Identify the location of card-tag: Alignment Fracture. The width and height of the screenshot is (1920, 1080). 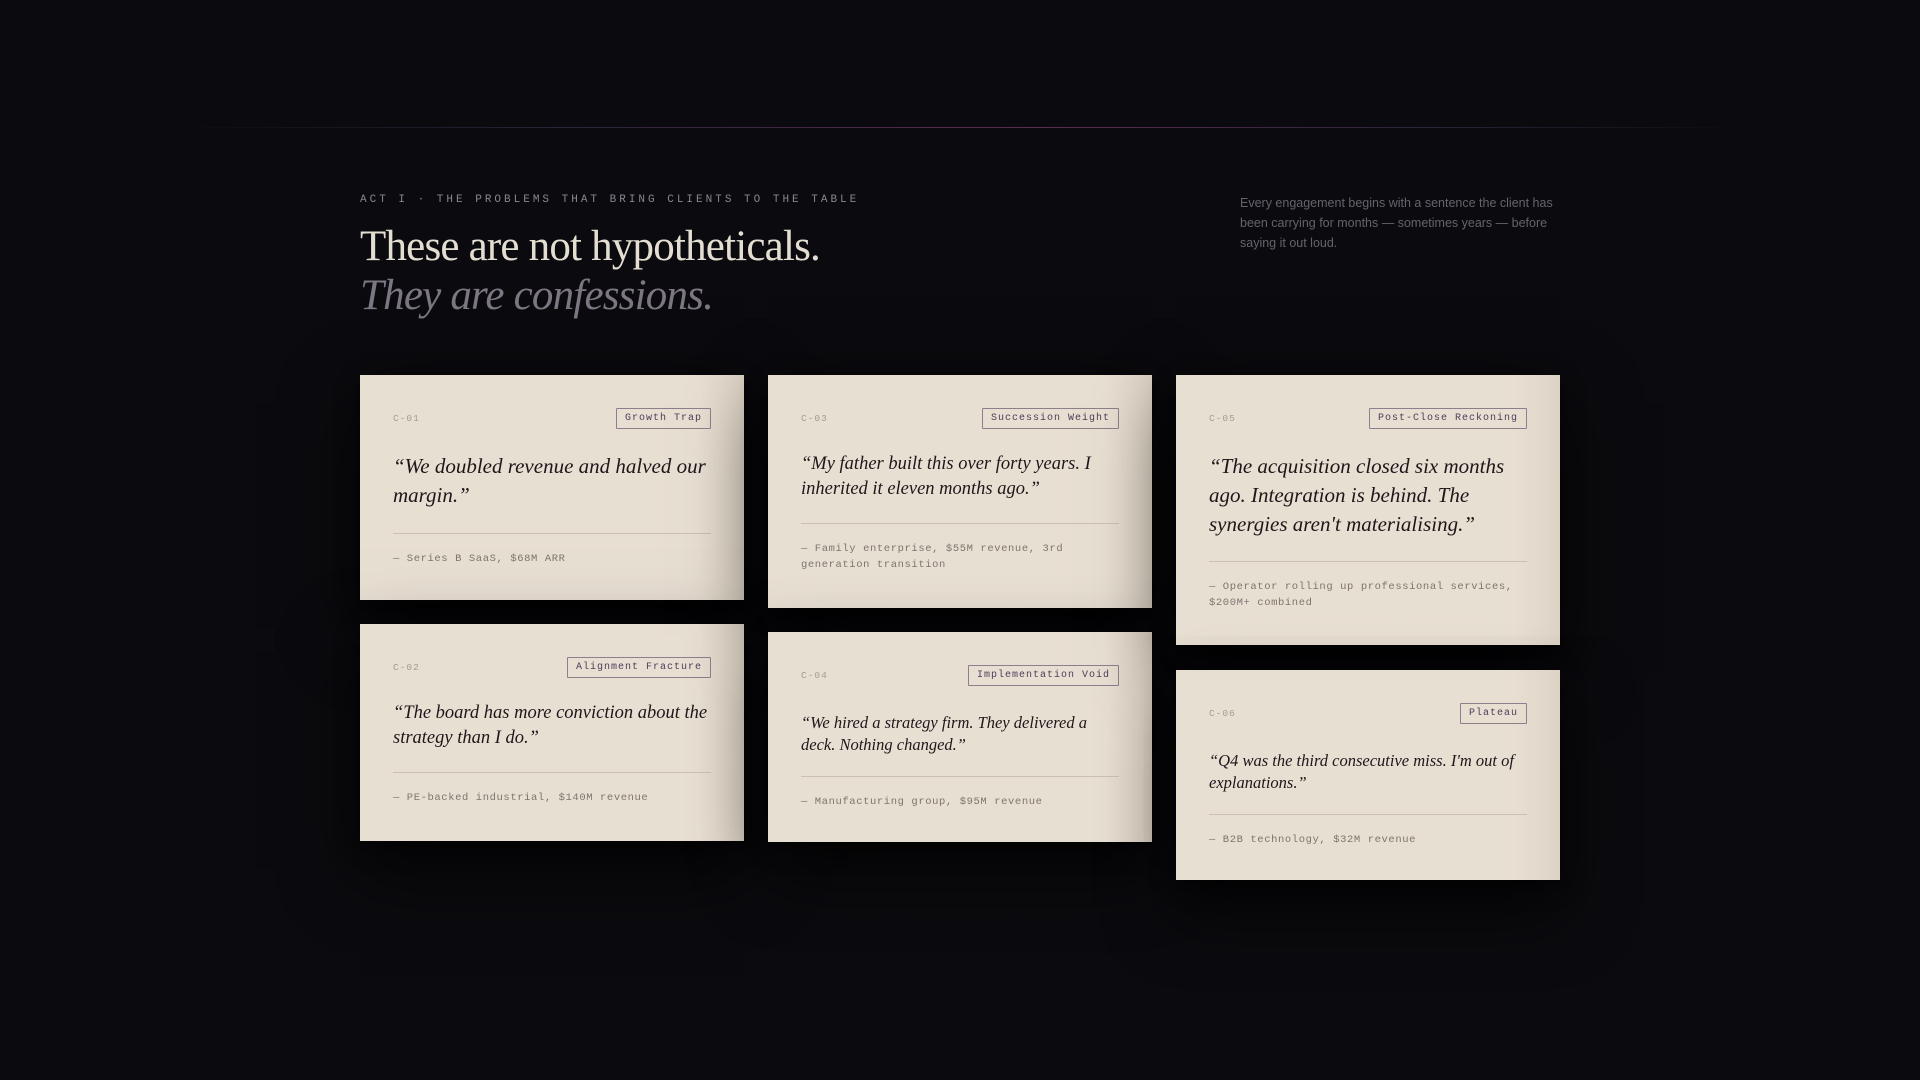
(638, 667).